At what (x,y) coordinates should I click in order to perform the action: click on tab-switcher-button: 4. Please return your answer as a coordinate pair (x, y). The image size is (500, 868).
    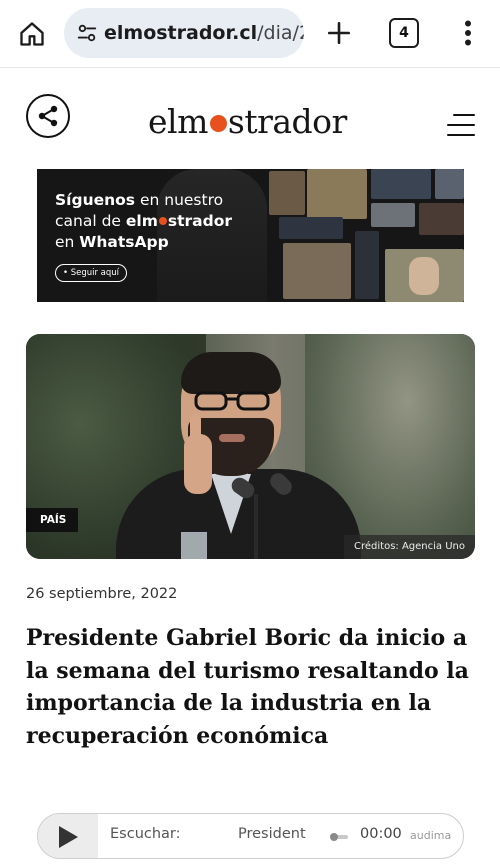
    Looking at the image, I should click on (404, 33).